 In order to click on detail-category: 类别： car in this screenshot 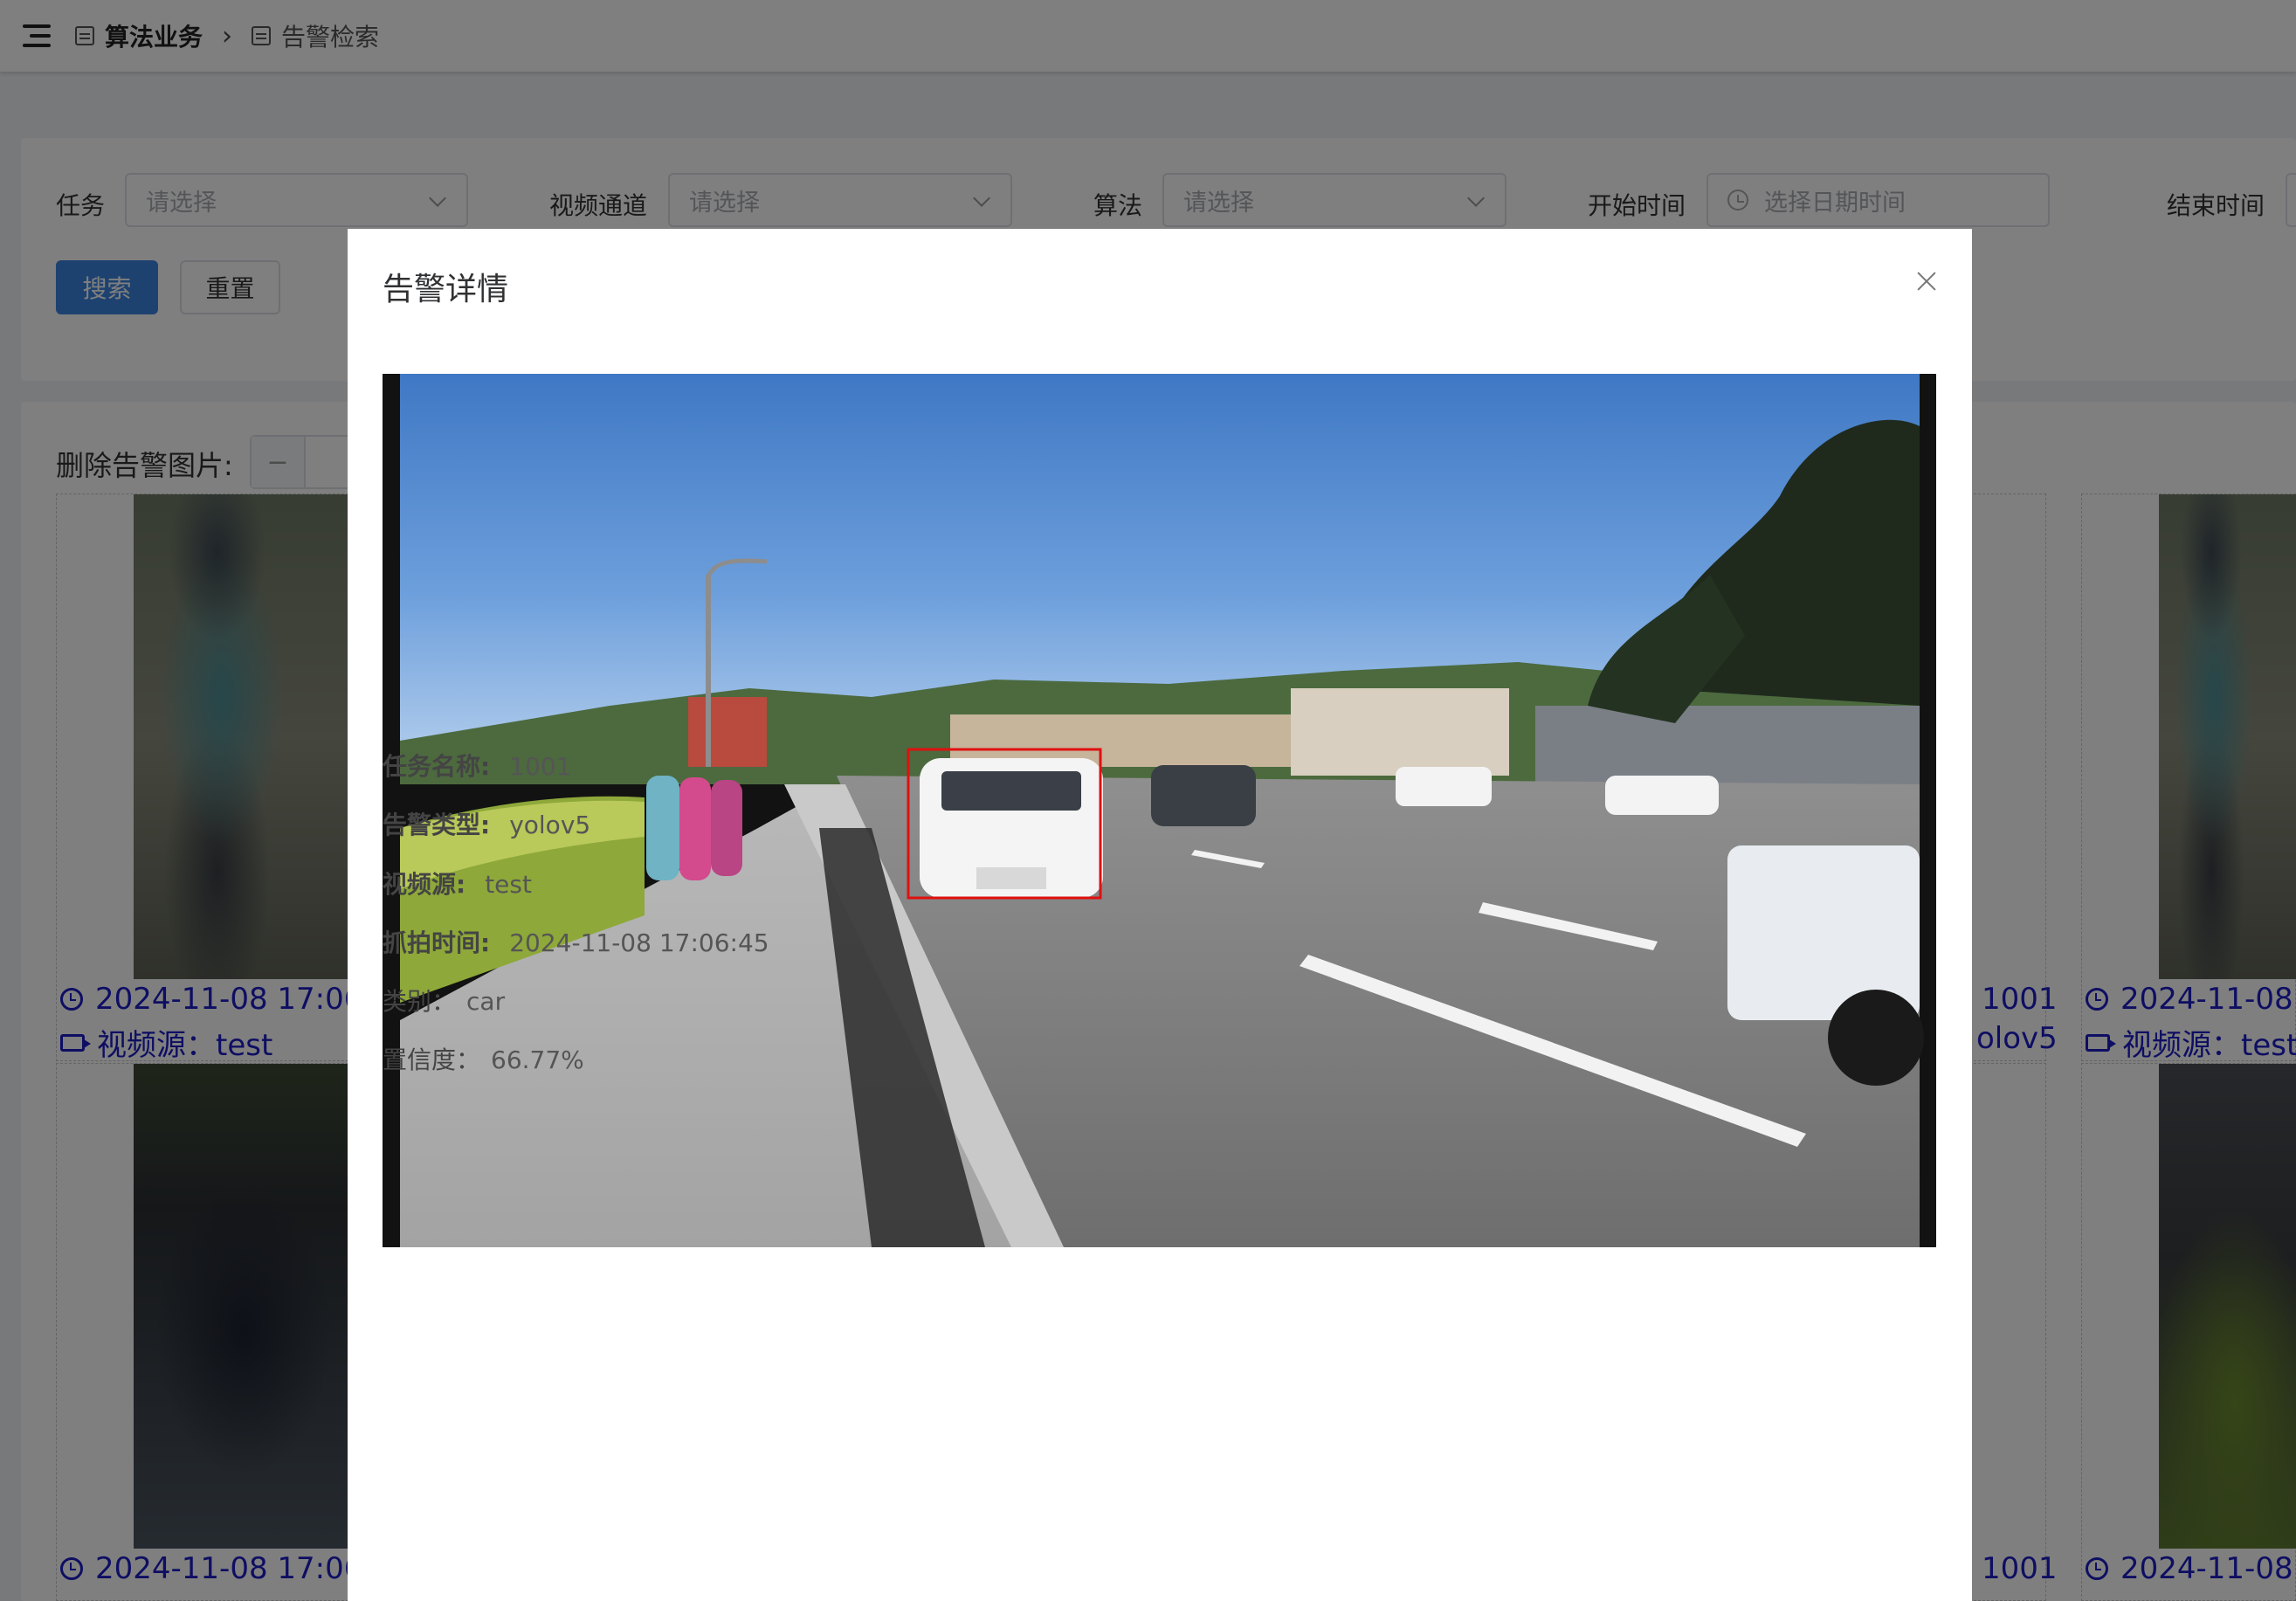, I will do `click(444, 1002)`.